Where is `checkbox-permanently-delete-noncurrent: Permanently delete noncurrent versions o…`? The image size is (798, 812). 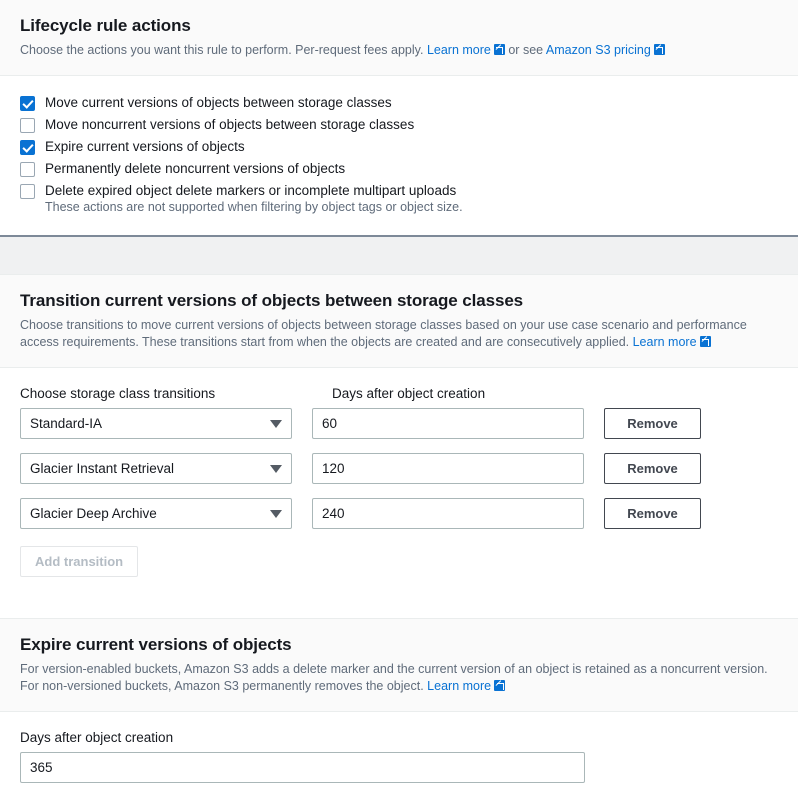
checkbox-permanently-delete-noncurrent: Permanently delete noncurrent versions o… is located at coordinates (399, 168).